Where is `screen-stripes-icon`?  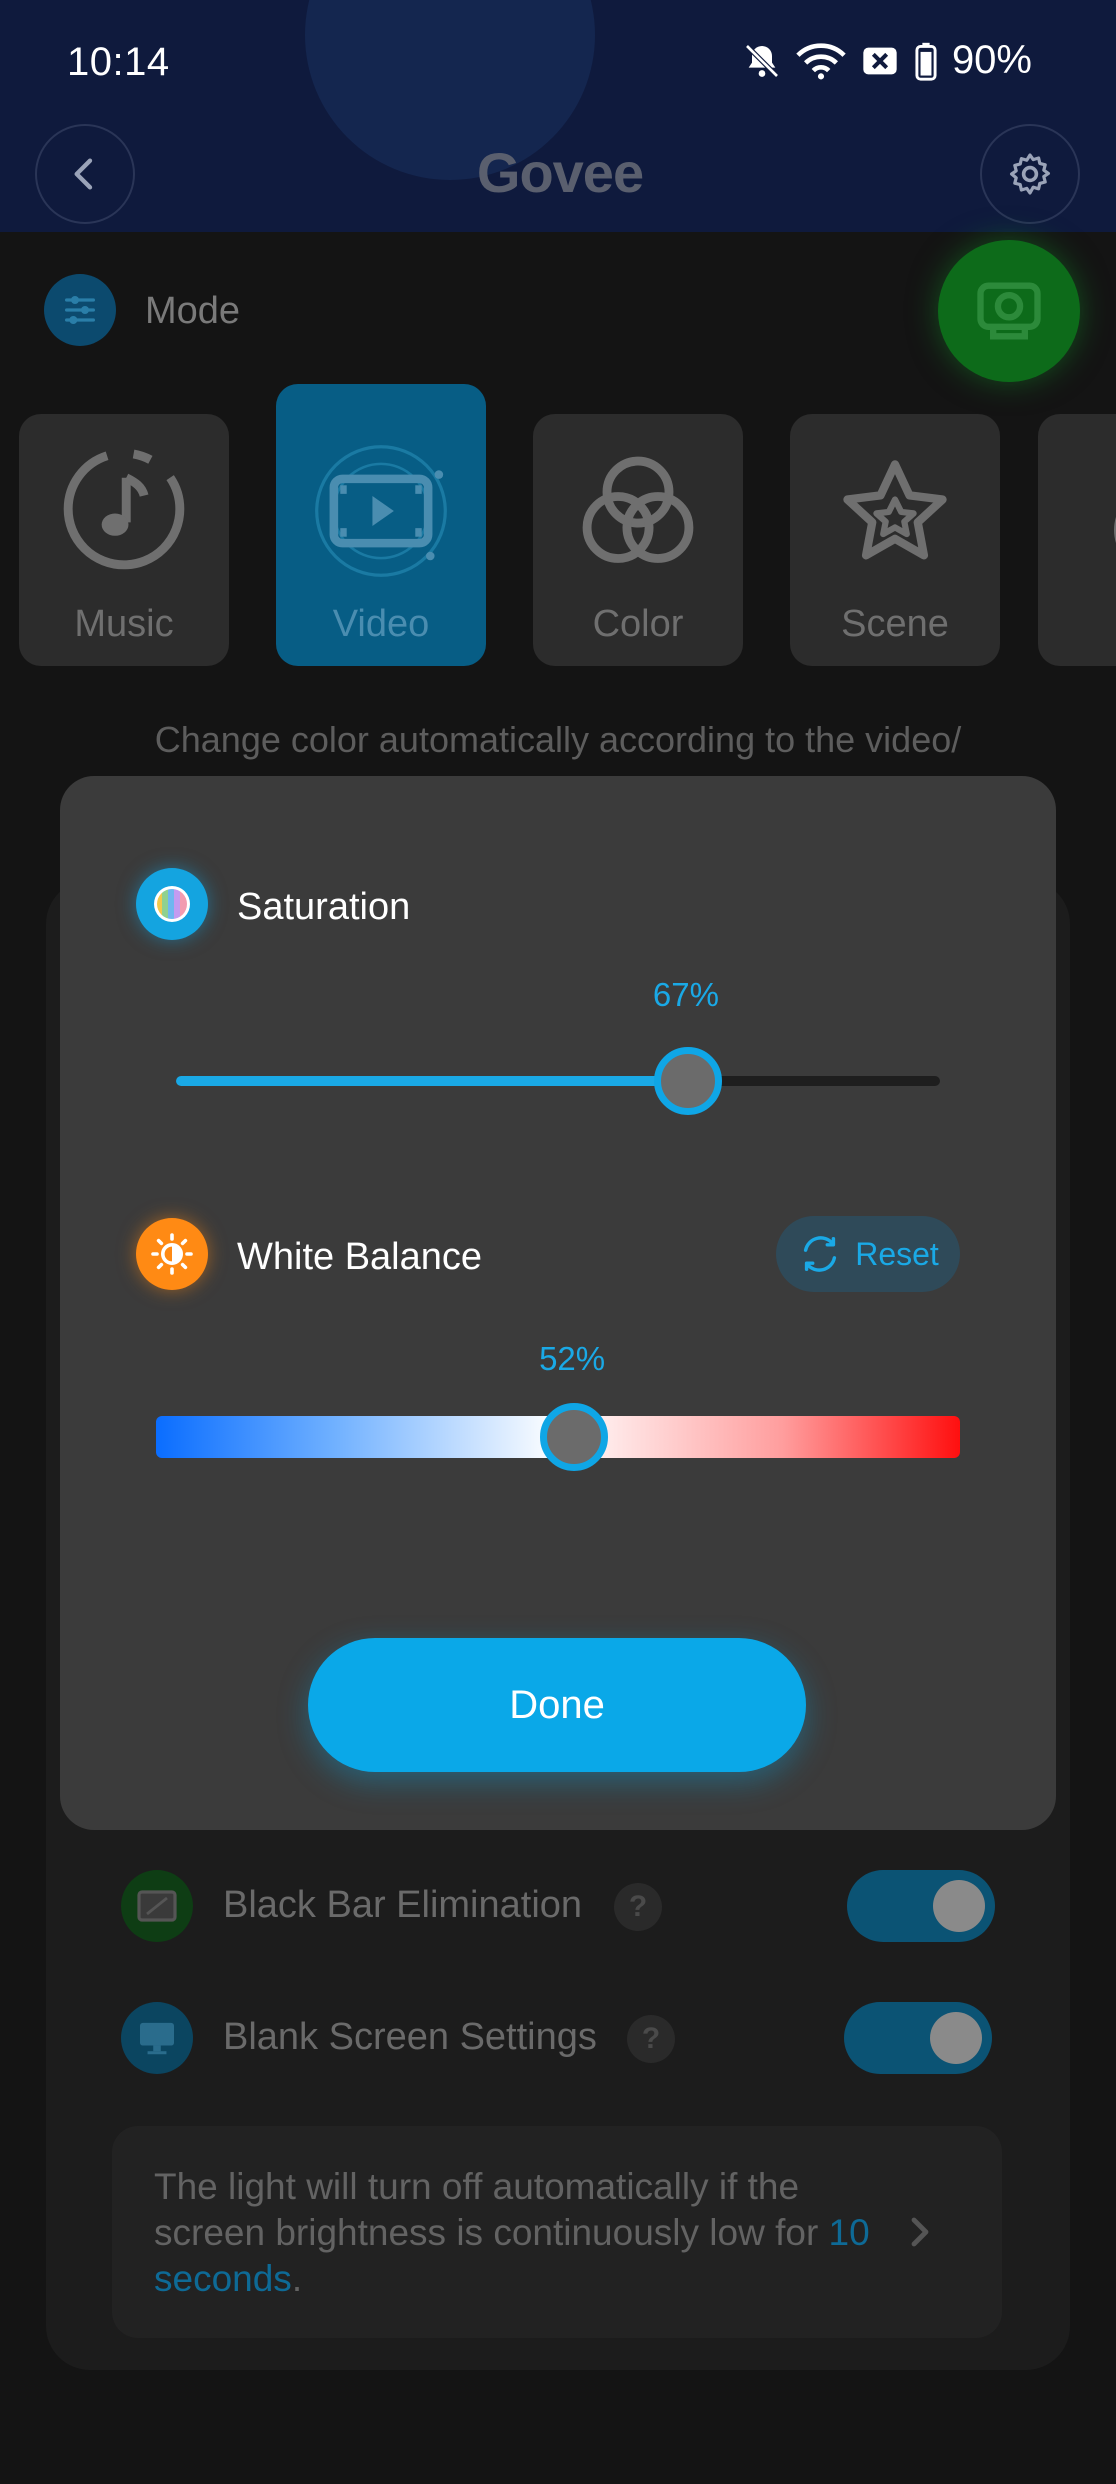
screen-stripes-icon is located at coordinates (157, 1906).